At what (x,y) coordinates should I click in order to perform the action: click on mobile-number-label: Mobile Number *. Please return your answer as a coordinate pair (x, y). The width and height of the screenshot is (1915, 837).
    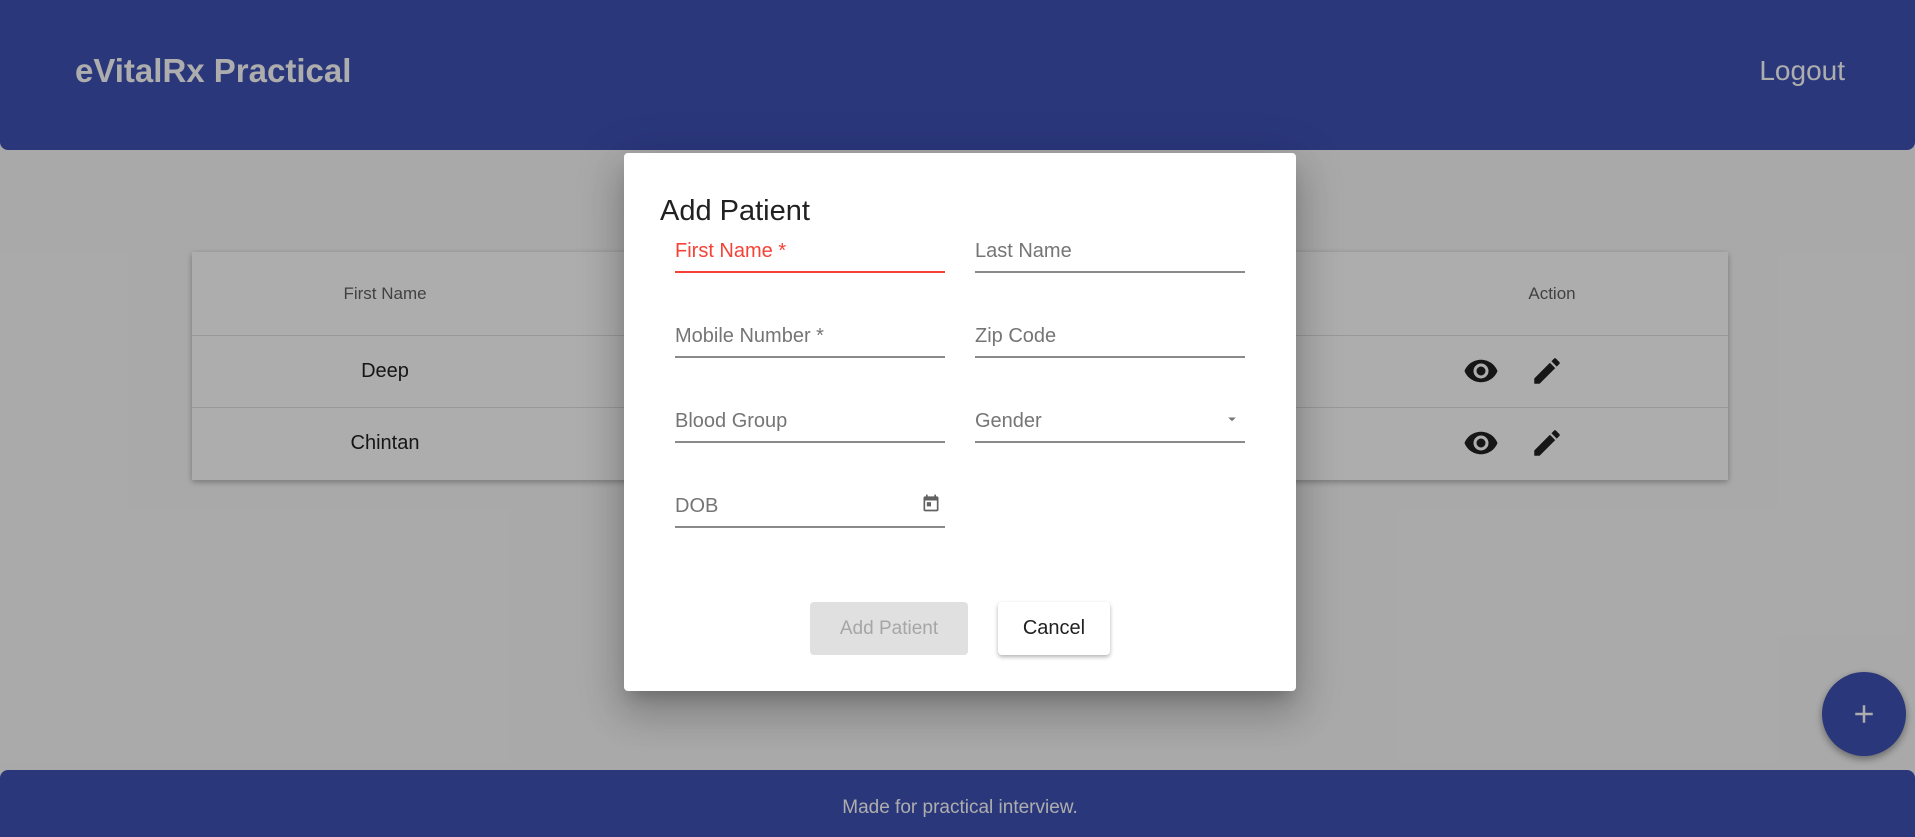
    Looking at the image, I should click on (749, 336).